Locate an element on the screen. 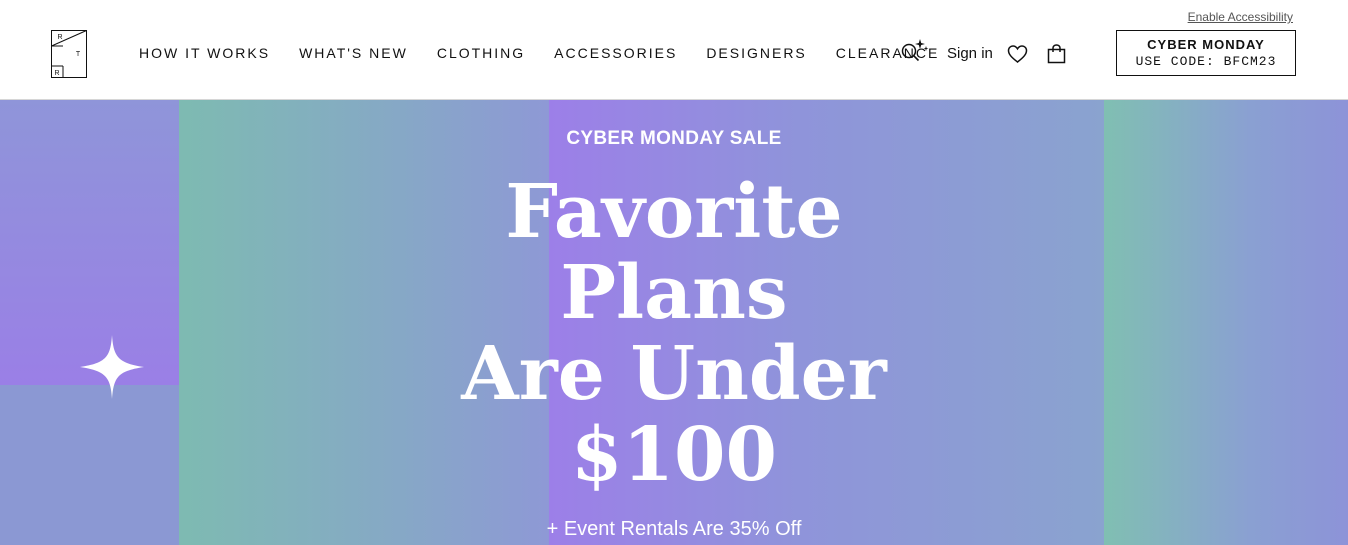  headline-line: $100 is located at coordinates (674, 455).